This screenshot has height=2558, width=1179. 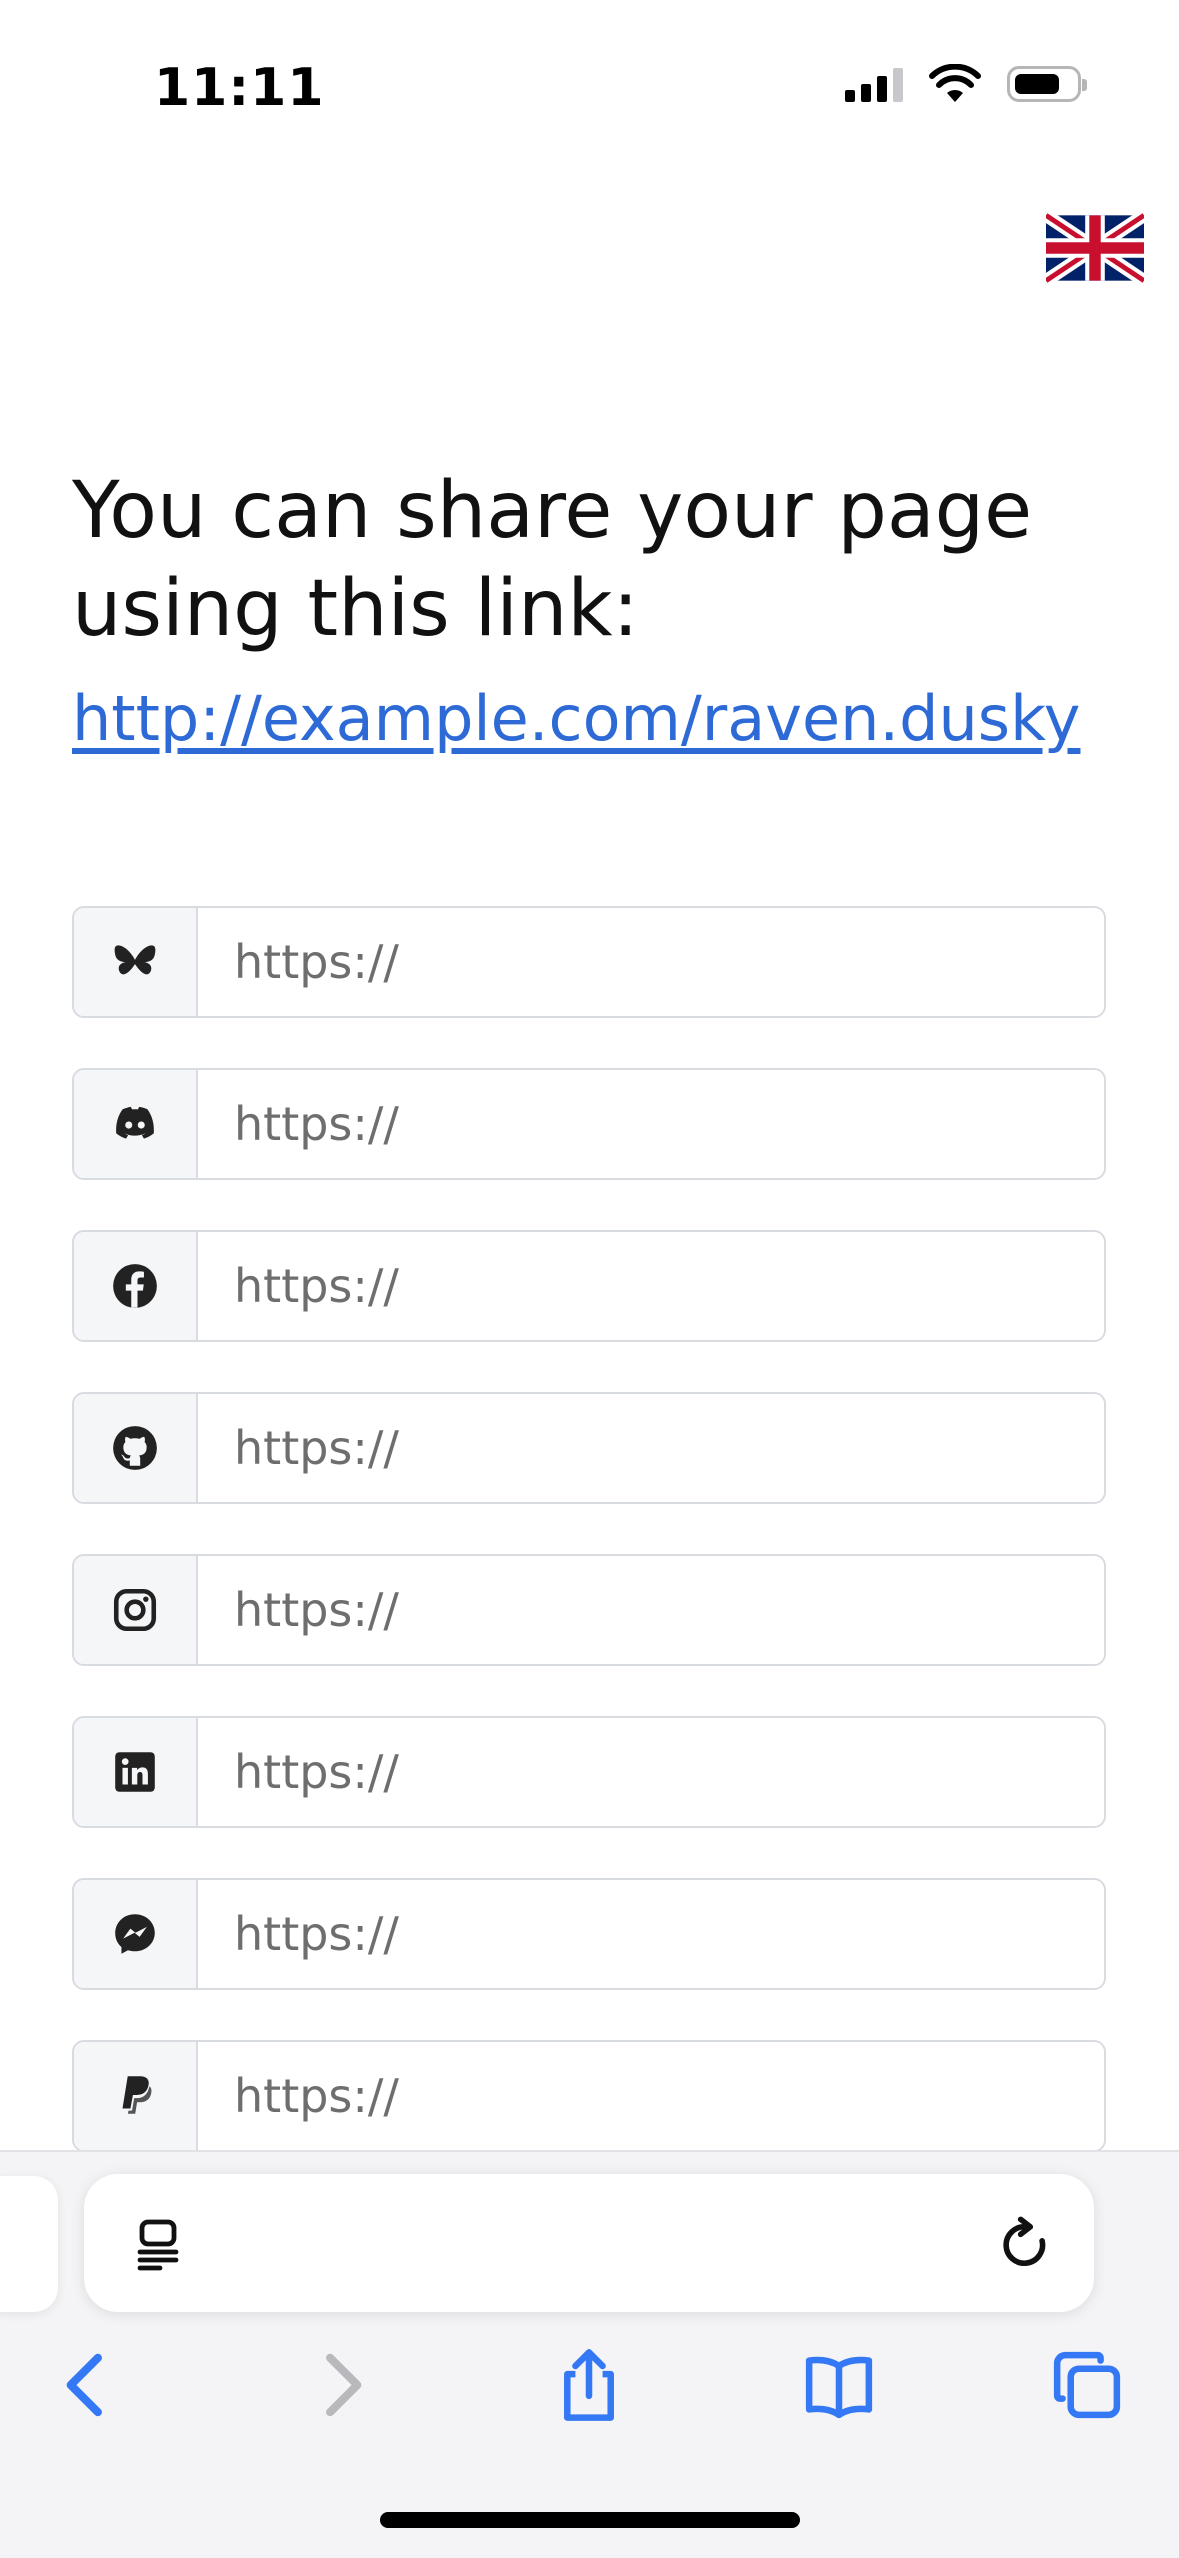 What do you see at coordinates (651, 1772) in the screenshot?
I see `linkedin-url-input` at bounding box center [651, 1772].